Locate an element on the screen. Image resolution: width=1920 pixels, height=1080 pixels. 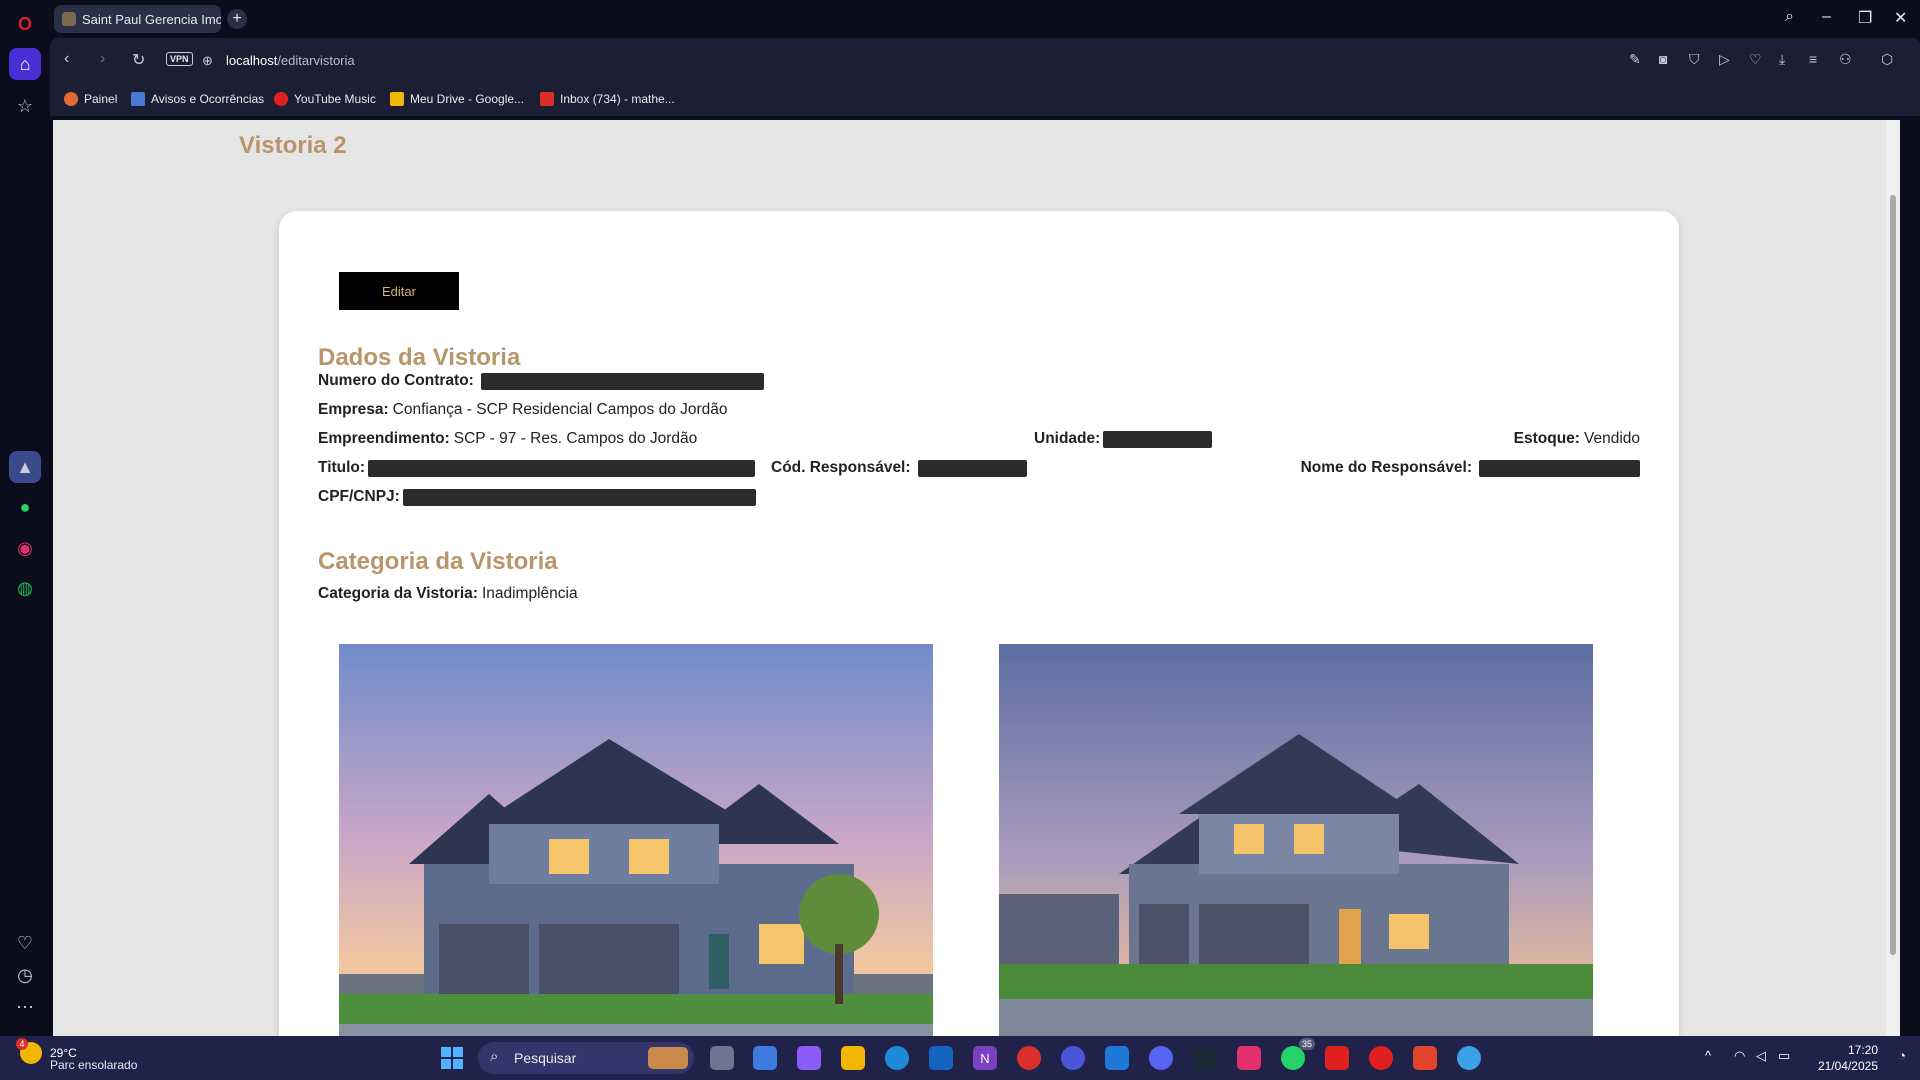
camera-icon: ◙ is located at coordinates (1663, 59).